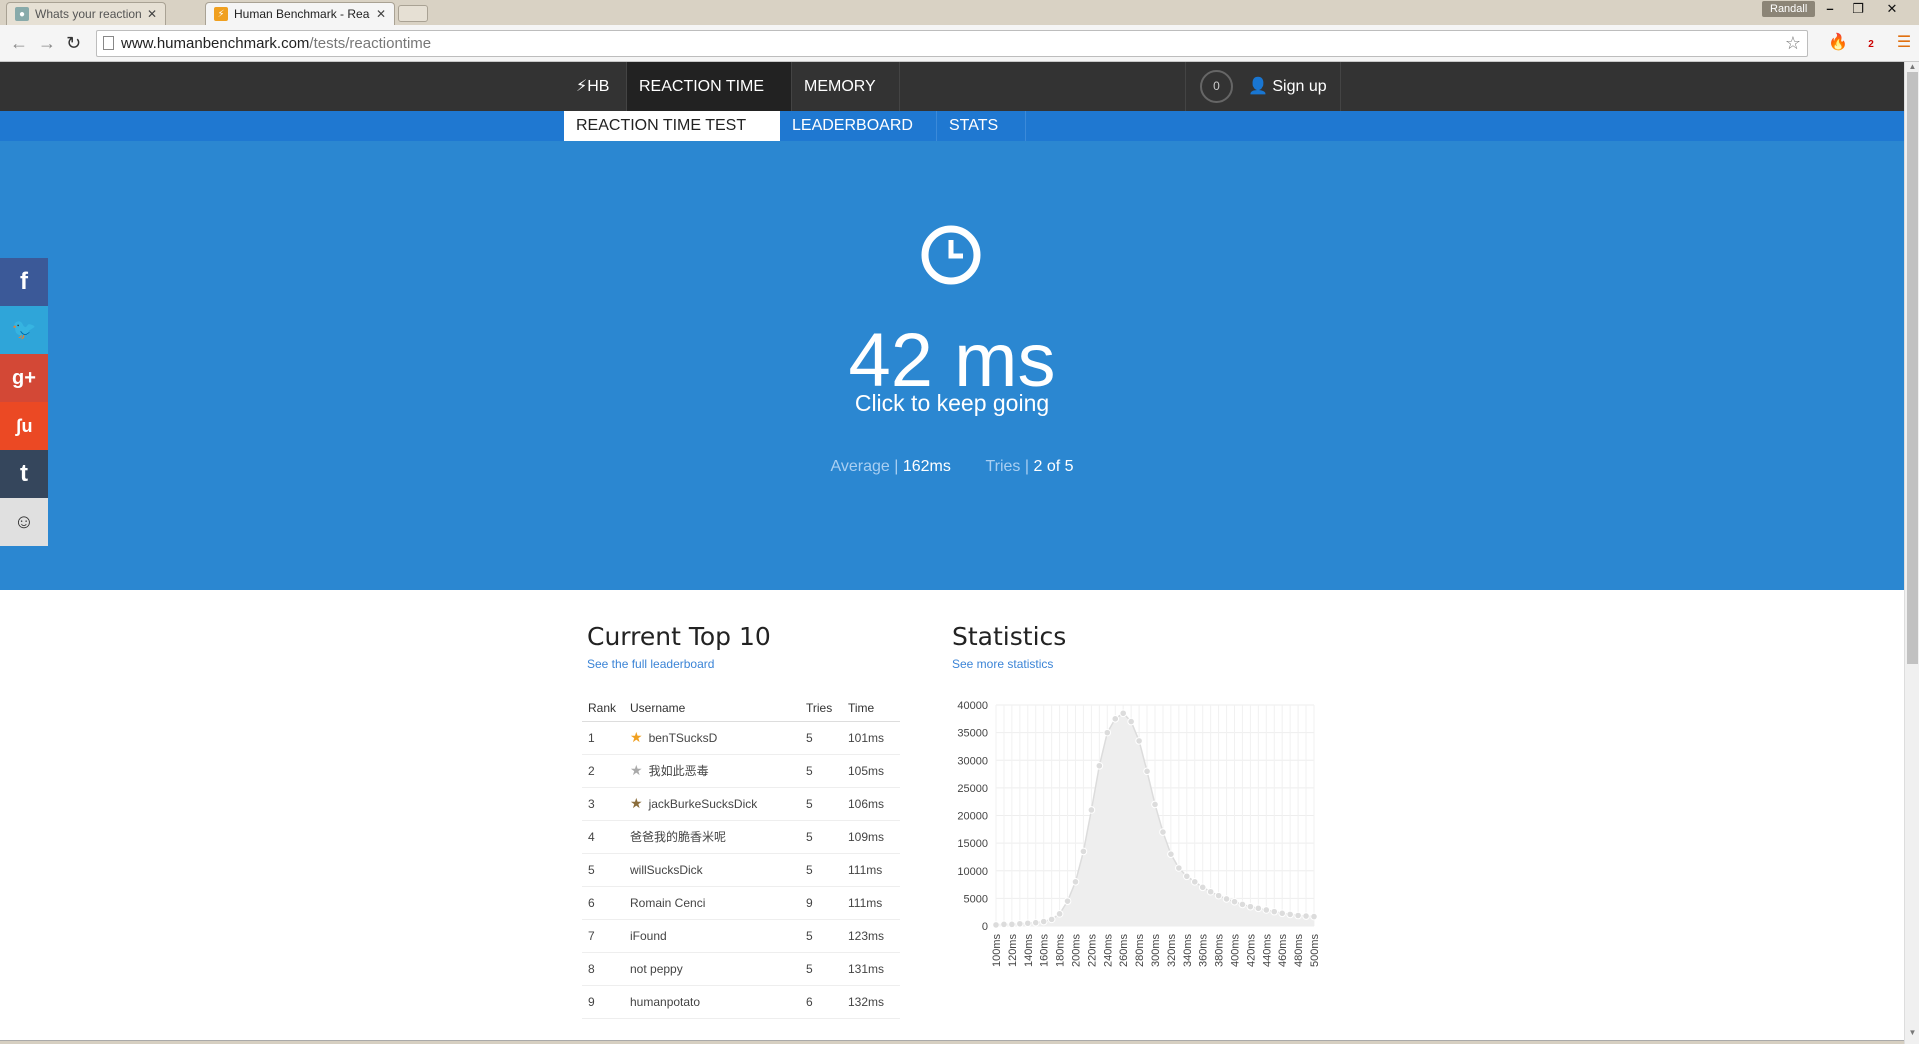 Image resolution: width=1919 pixels, height=1044 pixels. Describe the element at coordinates (709, 86) in the screenshot. I see `nav-reaction-time: REACTION TIME` at that location.